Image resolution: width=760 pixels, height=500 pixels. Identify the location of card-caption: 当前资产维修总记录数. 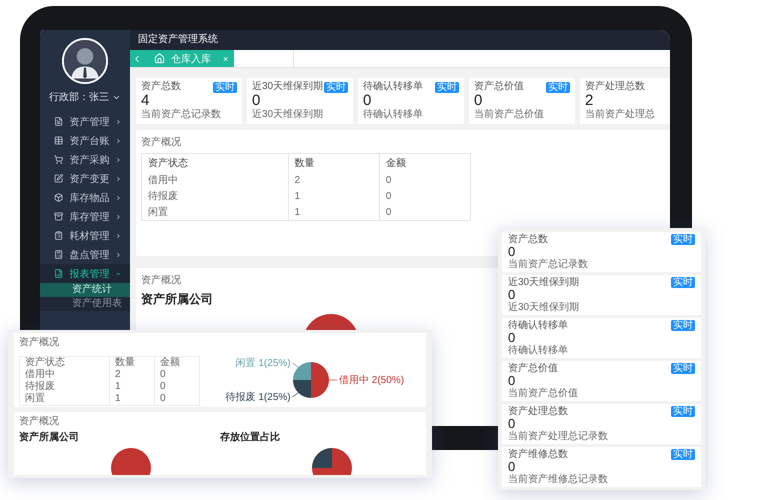
(558, 479).